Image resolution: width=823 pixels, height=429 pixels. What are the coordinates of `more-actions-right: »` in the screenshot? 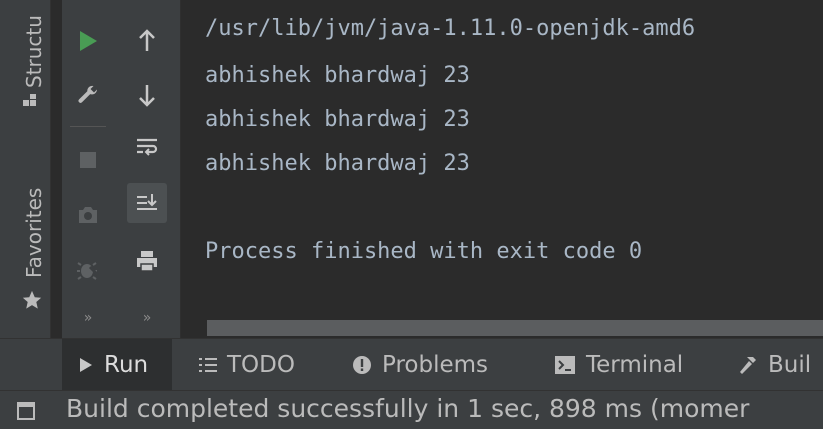 It's located at (147, 318).